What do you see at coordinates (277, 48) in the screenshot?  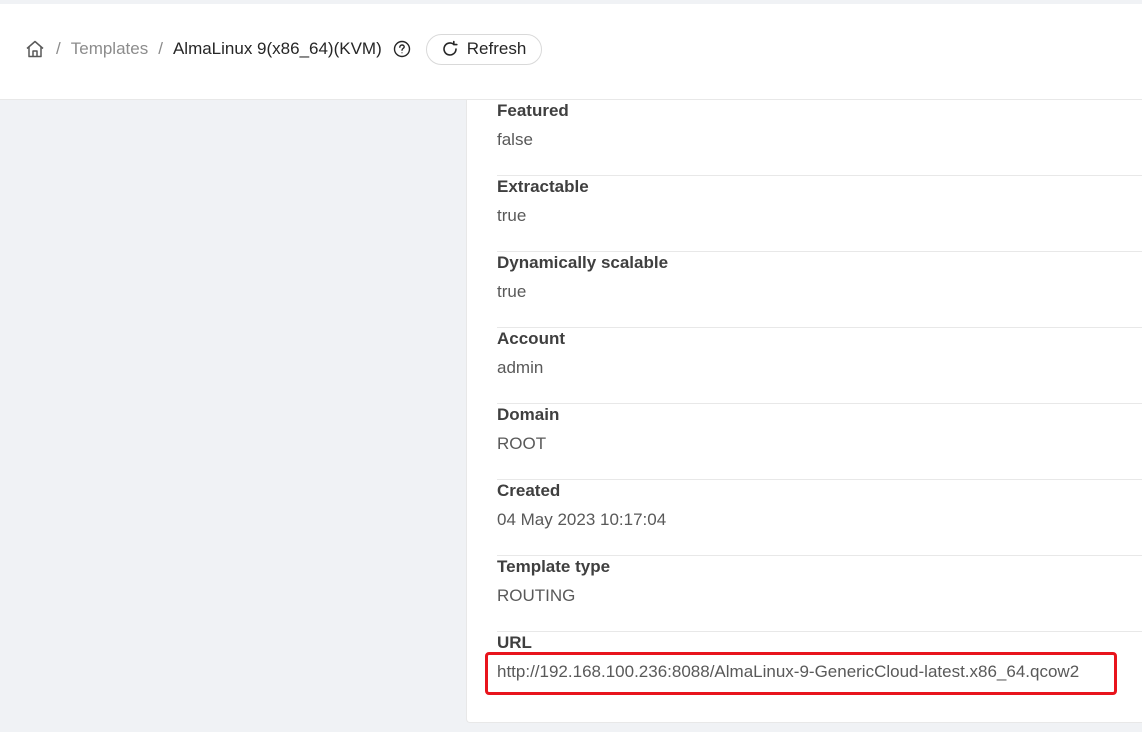 I see `breadcrumb-current: AlmaLinux 9(x86_64)(KVM)` at bounding box center [277, 48].